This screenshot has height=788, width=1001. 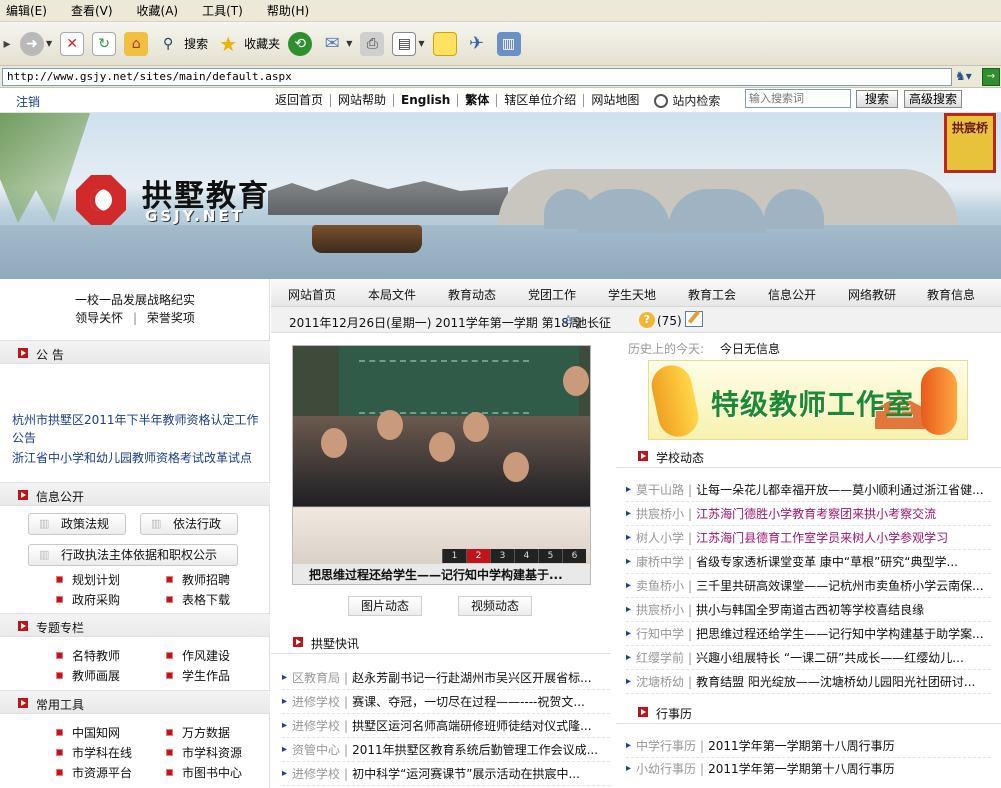 I want to click on slide-page-4: 4, so click(x=526, y=556).